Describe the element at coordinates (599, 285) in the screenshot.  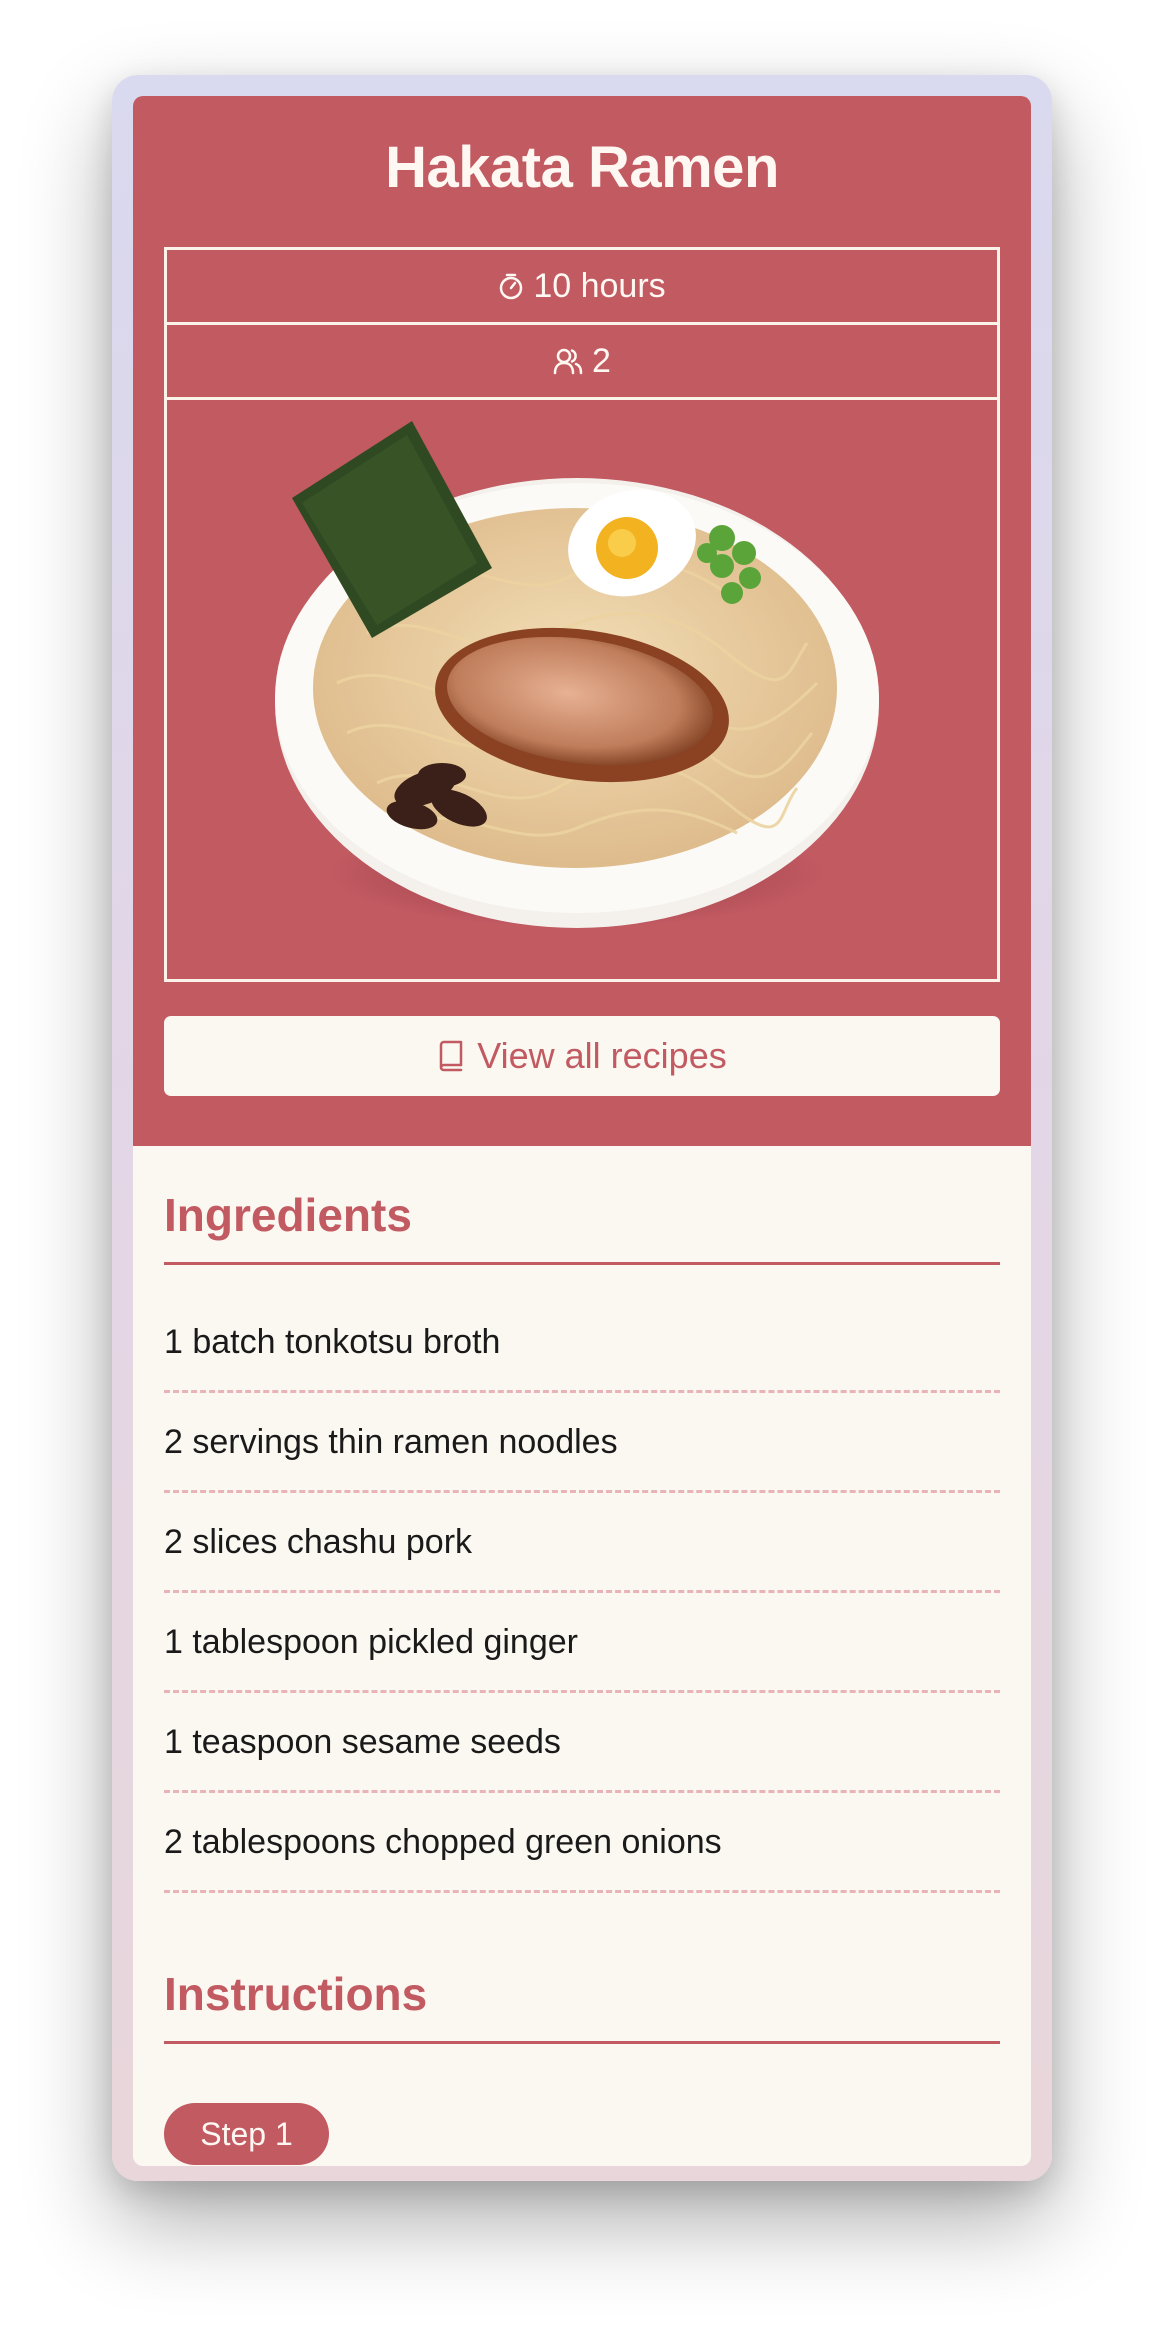
I see `prep-time-value: 10 hours` at that location.